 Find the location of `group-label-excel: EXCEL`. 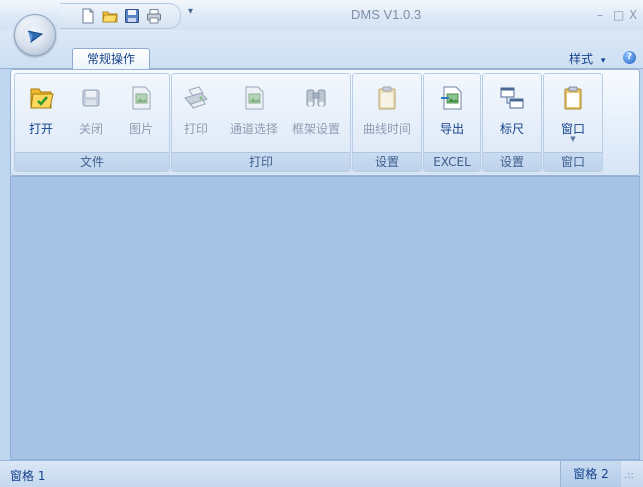

group-label-excel: EXCEL is located at coordinates (452, 161).